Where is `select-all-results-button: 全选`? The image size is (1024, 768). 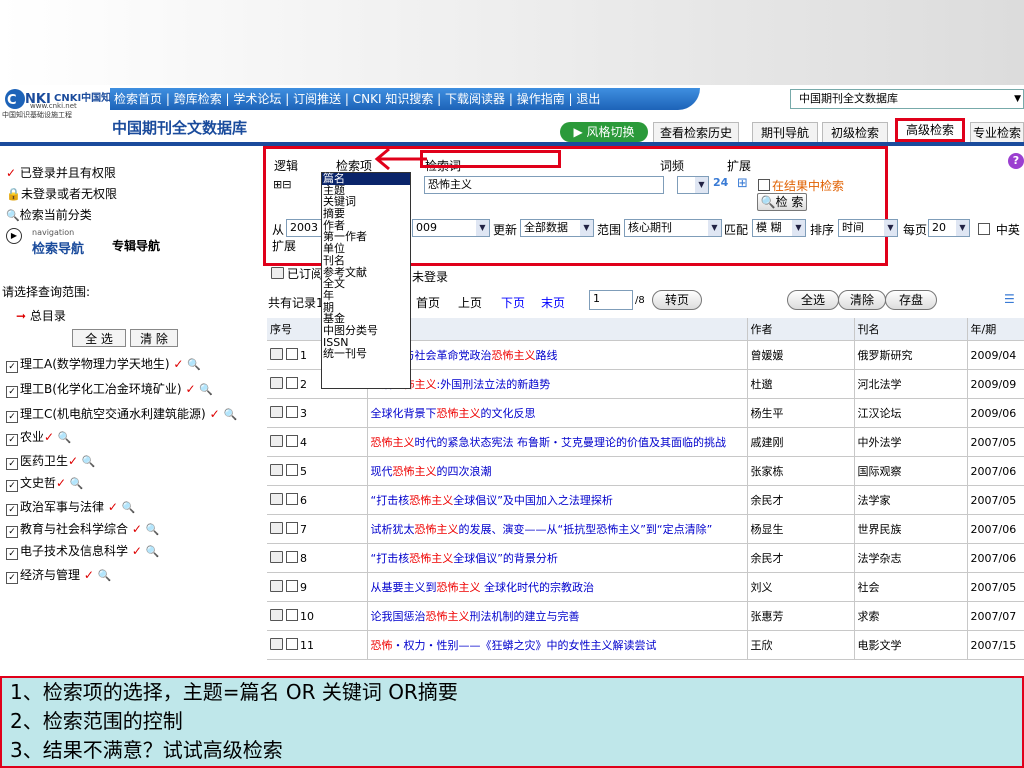 select-all-results-button: 全选 is located at coordinates (813, 300).